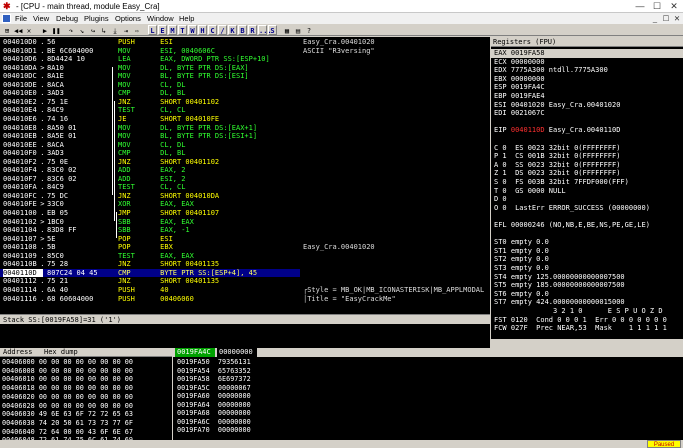 The image size is (683, 448). Describe the element at coordinates (126, 30) in the screenshot. I see `go-to-icon: ⇥` at that location.